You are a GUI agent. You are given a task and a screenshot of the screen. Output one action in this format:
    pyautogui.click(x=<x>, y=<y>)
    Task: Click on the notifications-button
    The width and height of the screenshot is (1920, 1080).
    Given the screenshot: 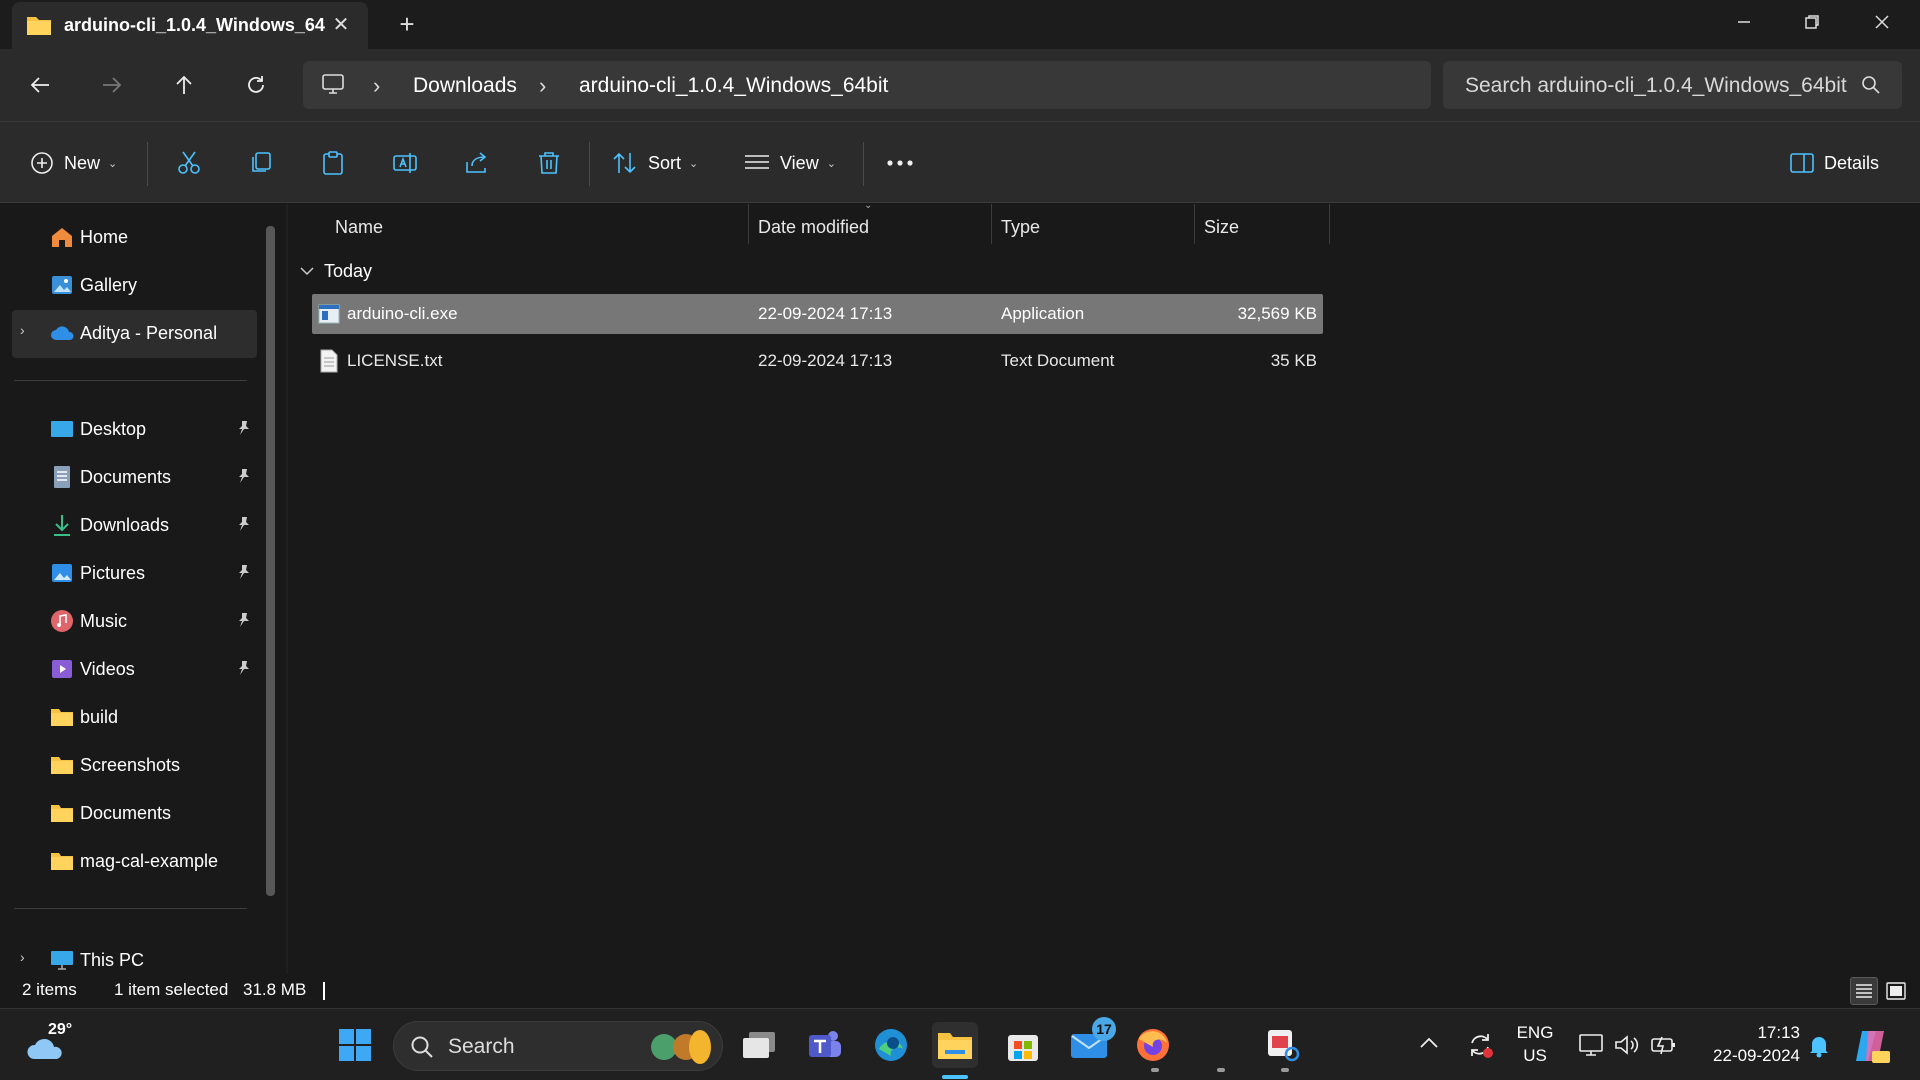 What is the action you would take?
    pyautogui.click(x=1819, y=1046)
    